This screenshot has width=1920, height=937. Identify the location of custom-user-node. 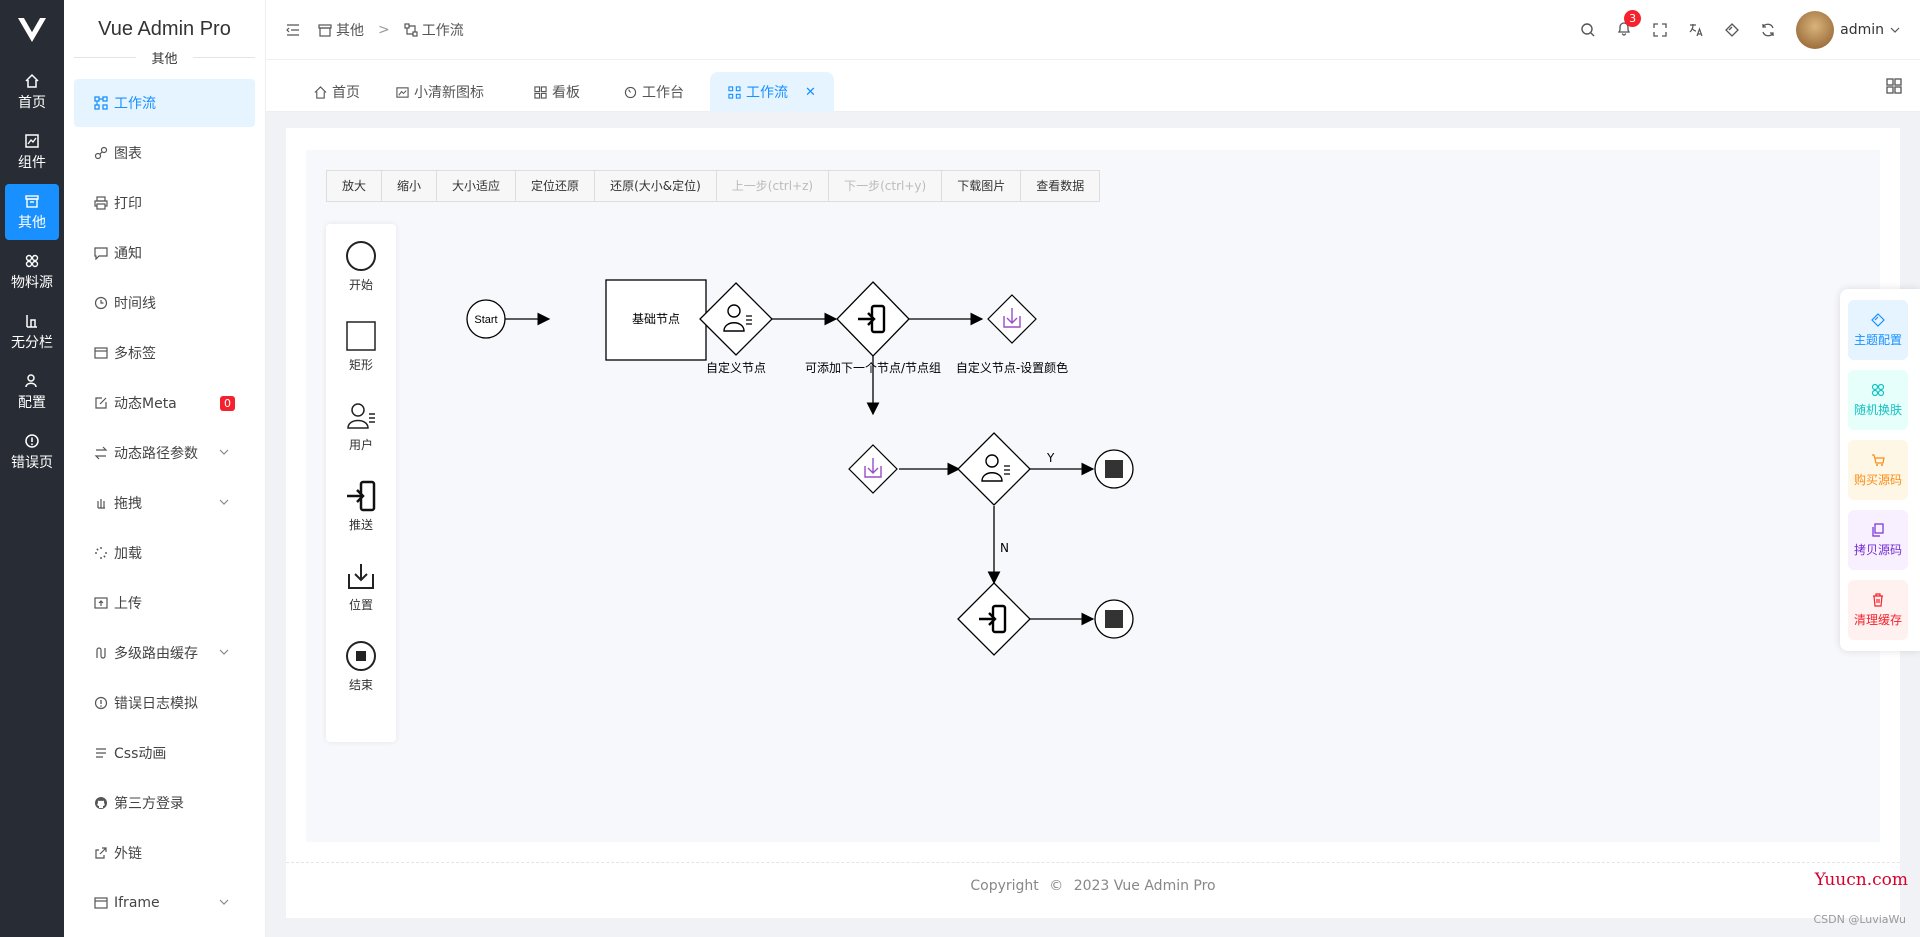
(736, 319).